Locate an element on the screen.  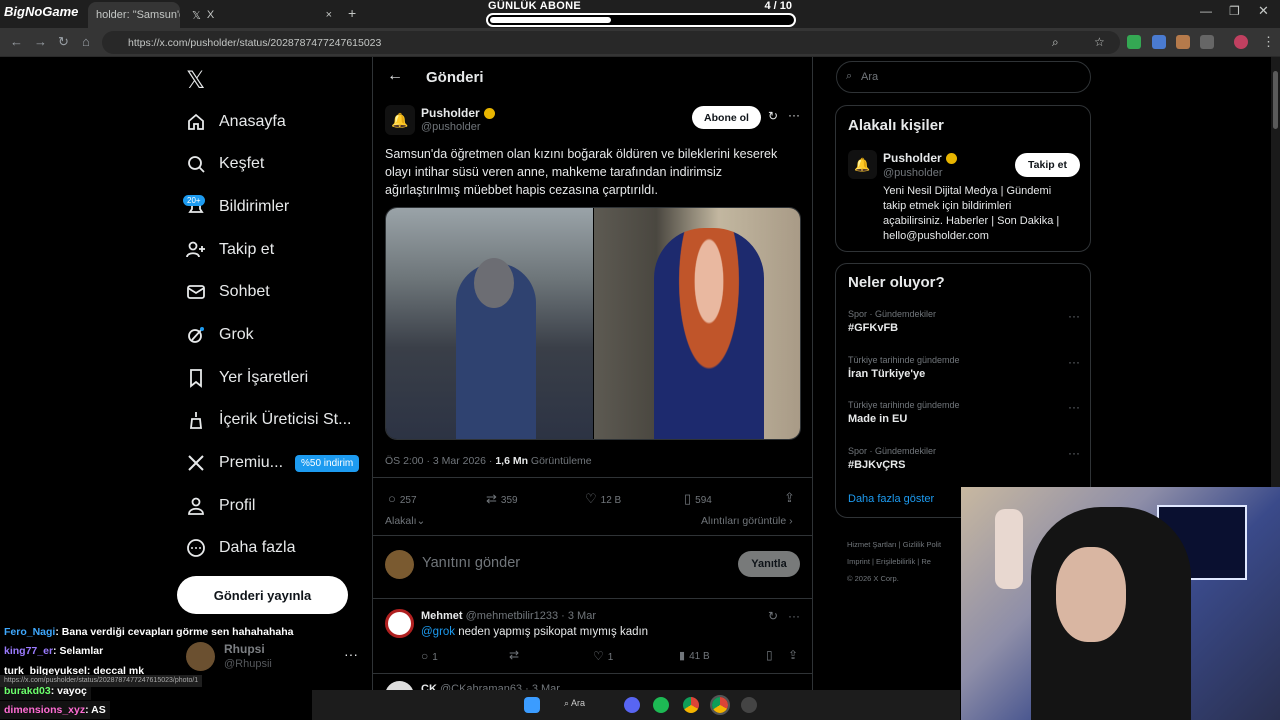
post-photo-right is located at coordinates (697, 323).